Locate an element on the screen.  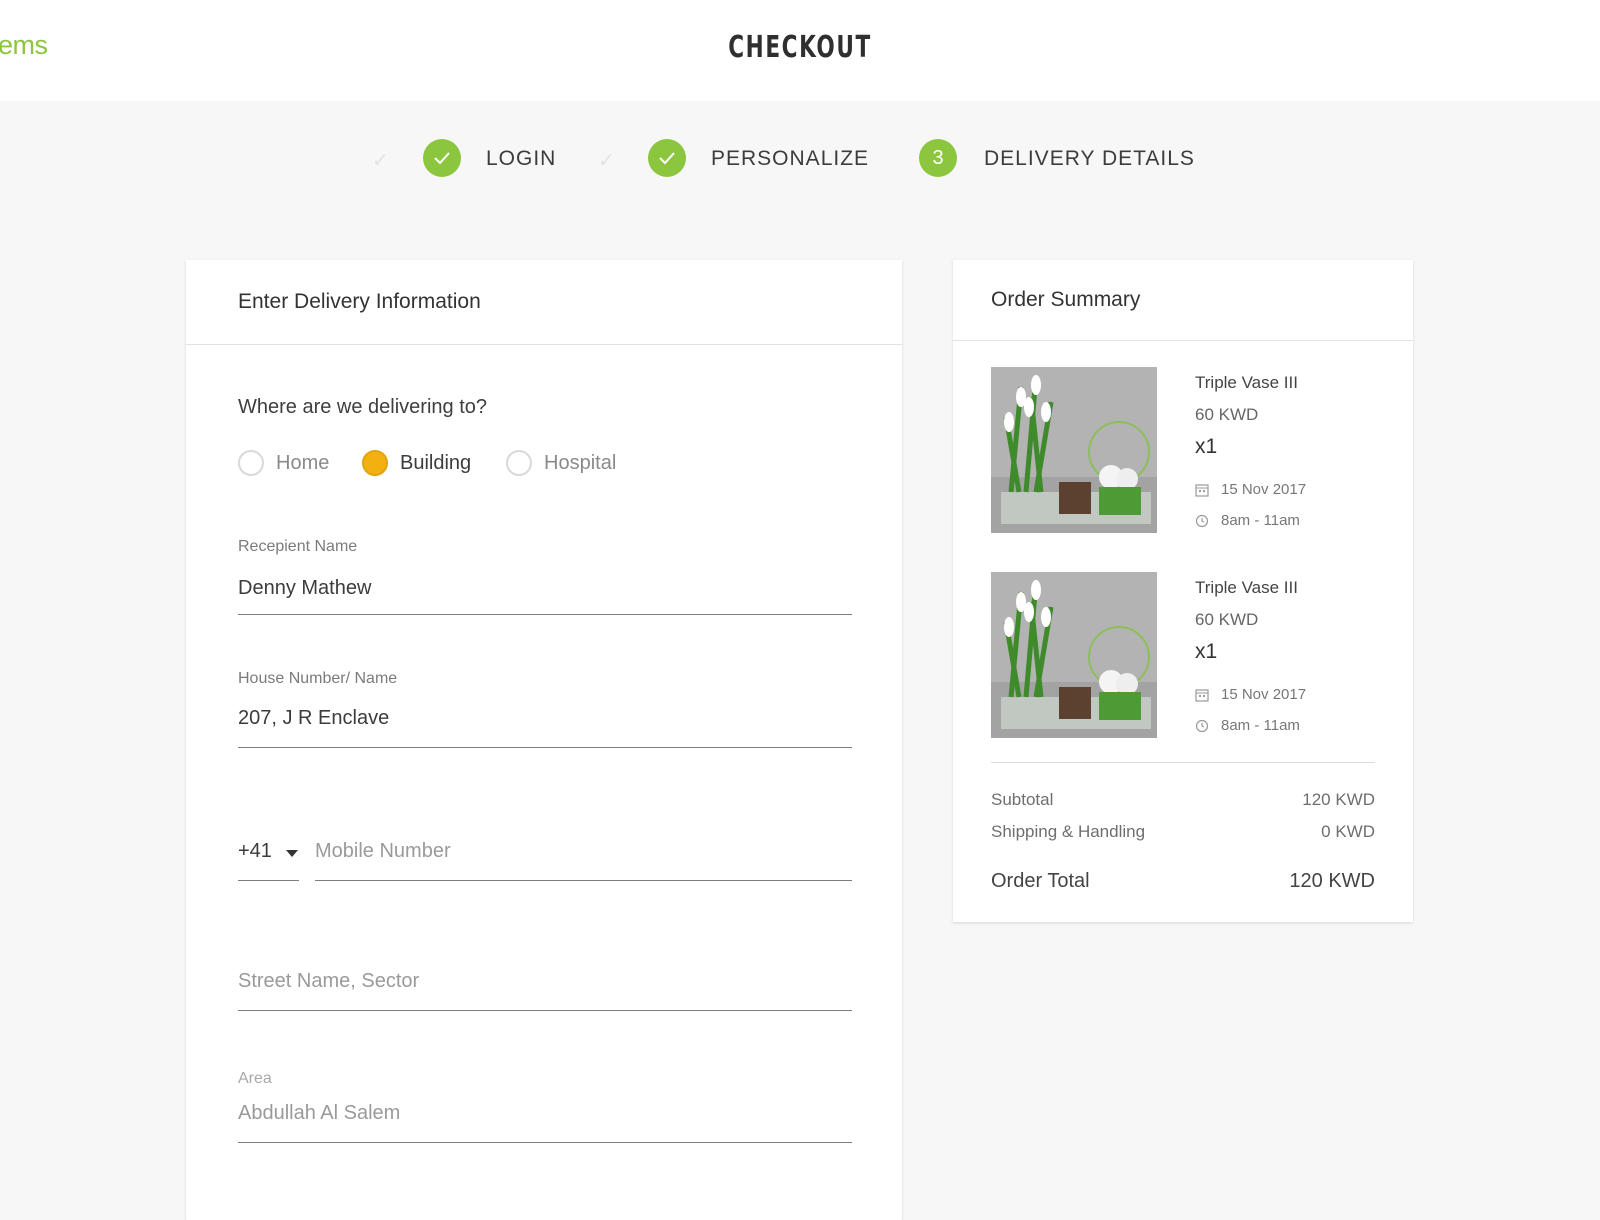
subtotal-value: 120 KWD is located at coordinates (1338, 799).